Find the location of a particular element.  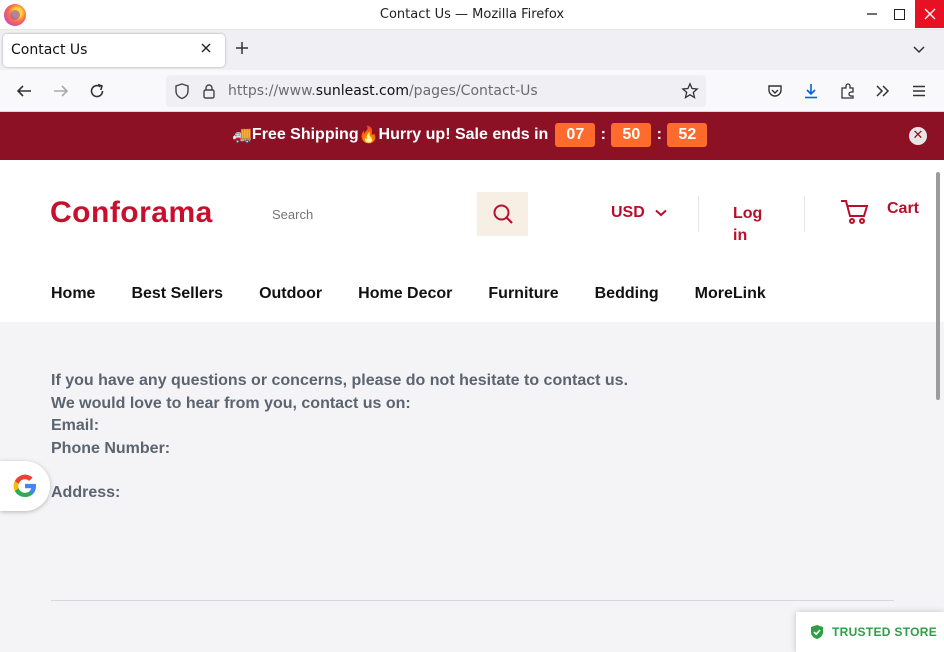

url-domain: sunleast.com is located at coordinates (362, 91).